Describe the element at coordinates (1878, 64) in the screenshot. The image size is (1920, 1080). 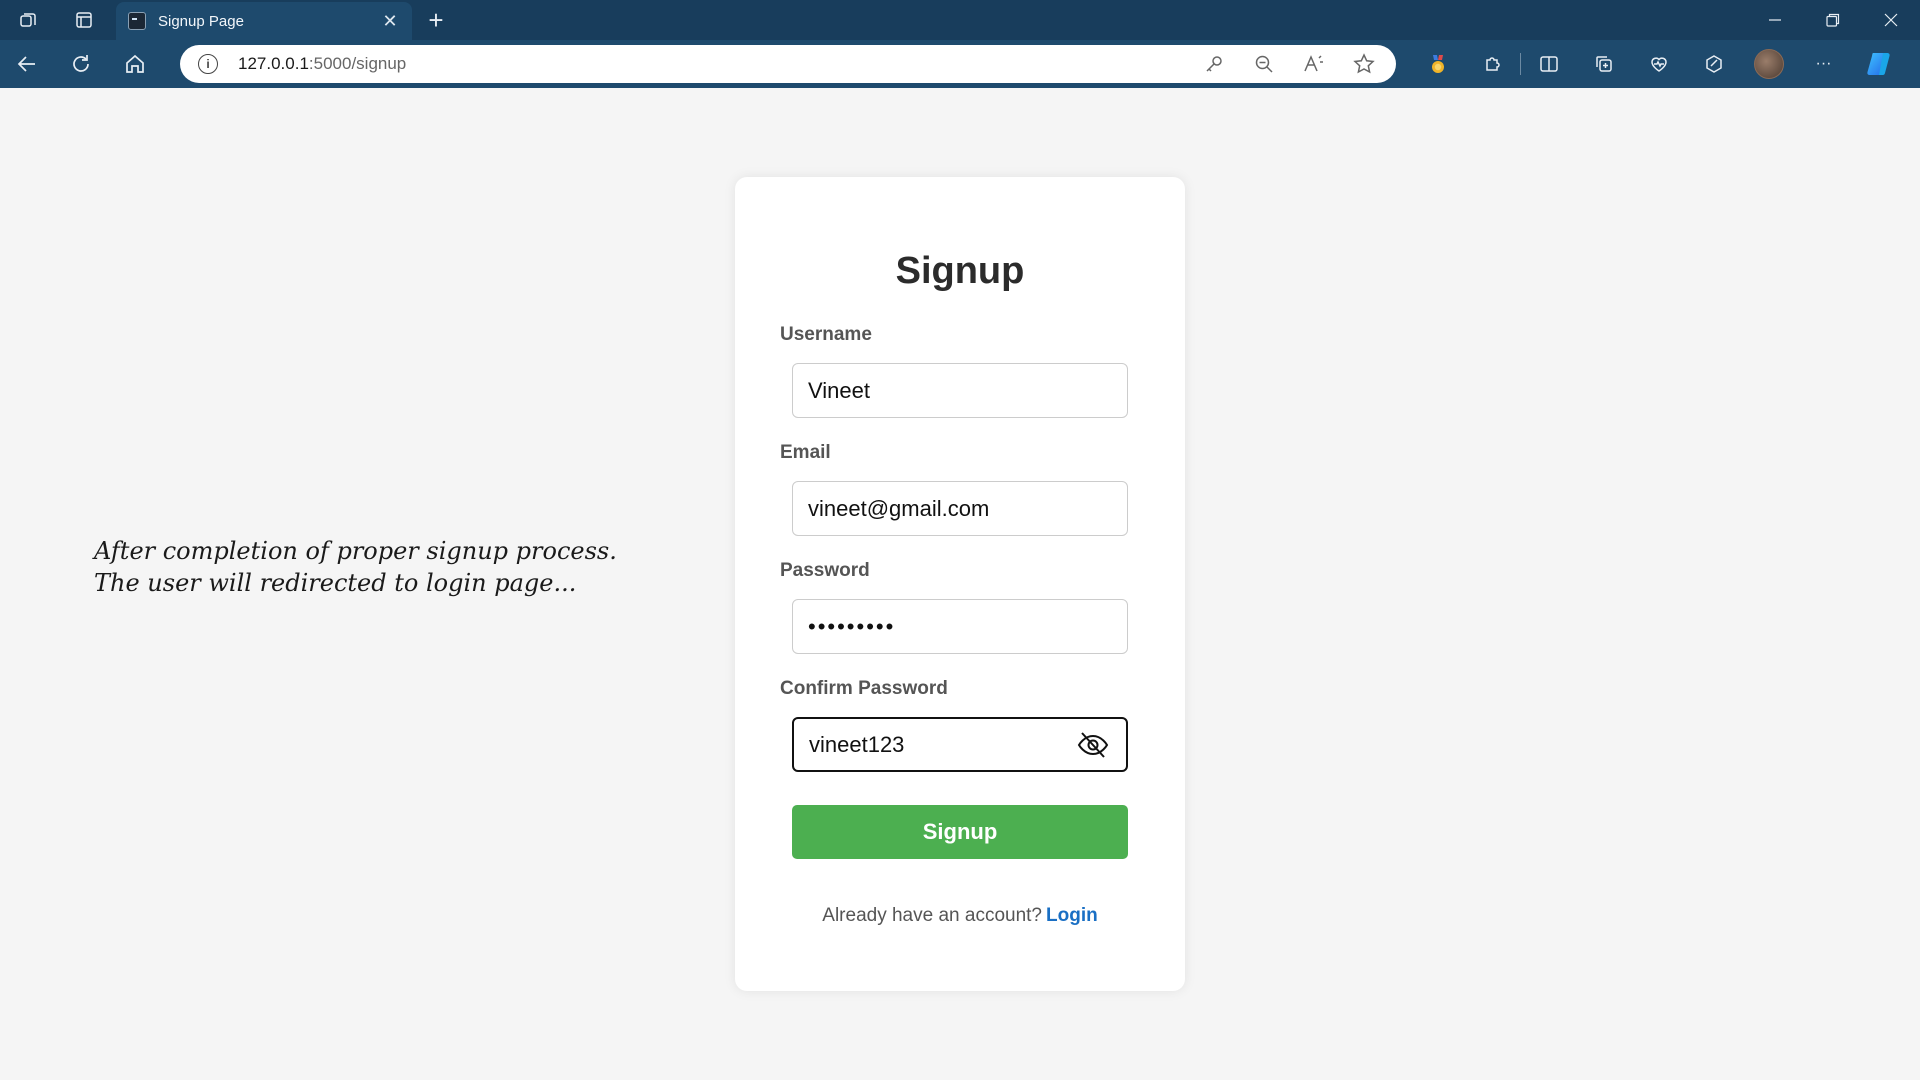
I see `copilot-icon` at that location.